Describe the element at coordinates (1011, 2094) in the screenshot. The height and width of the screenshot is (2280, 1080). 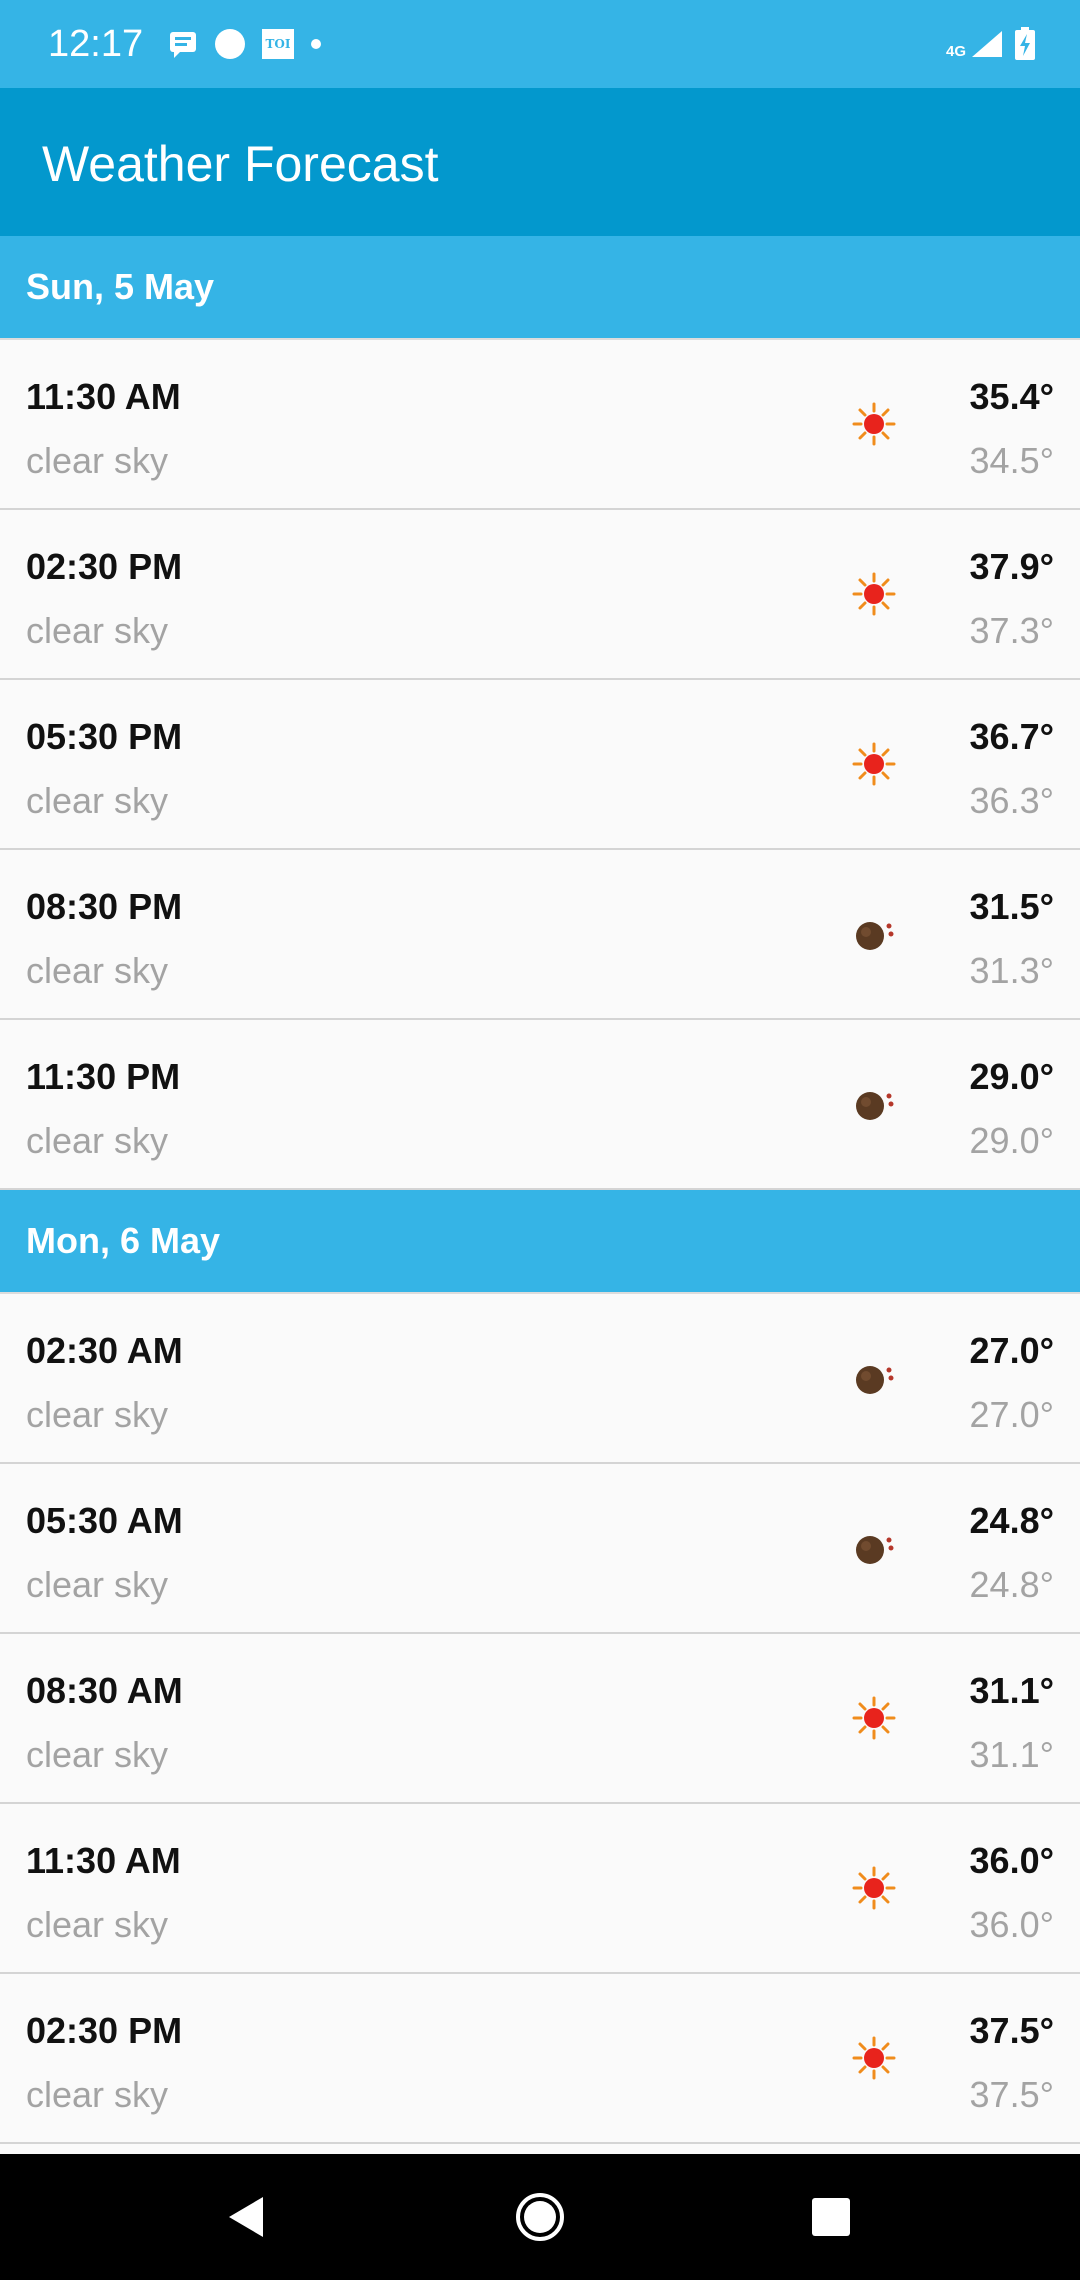
I see `temperature-min: 37.5°` at that location.